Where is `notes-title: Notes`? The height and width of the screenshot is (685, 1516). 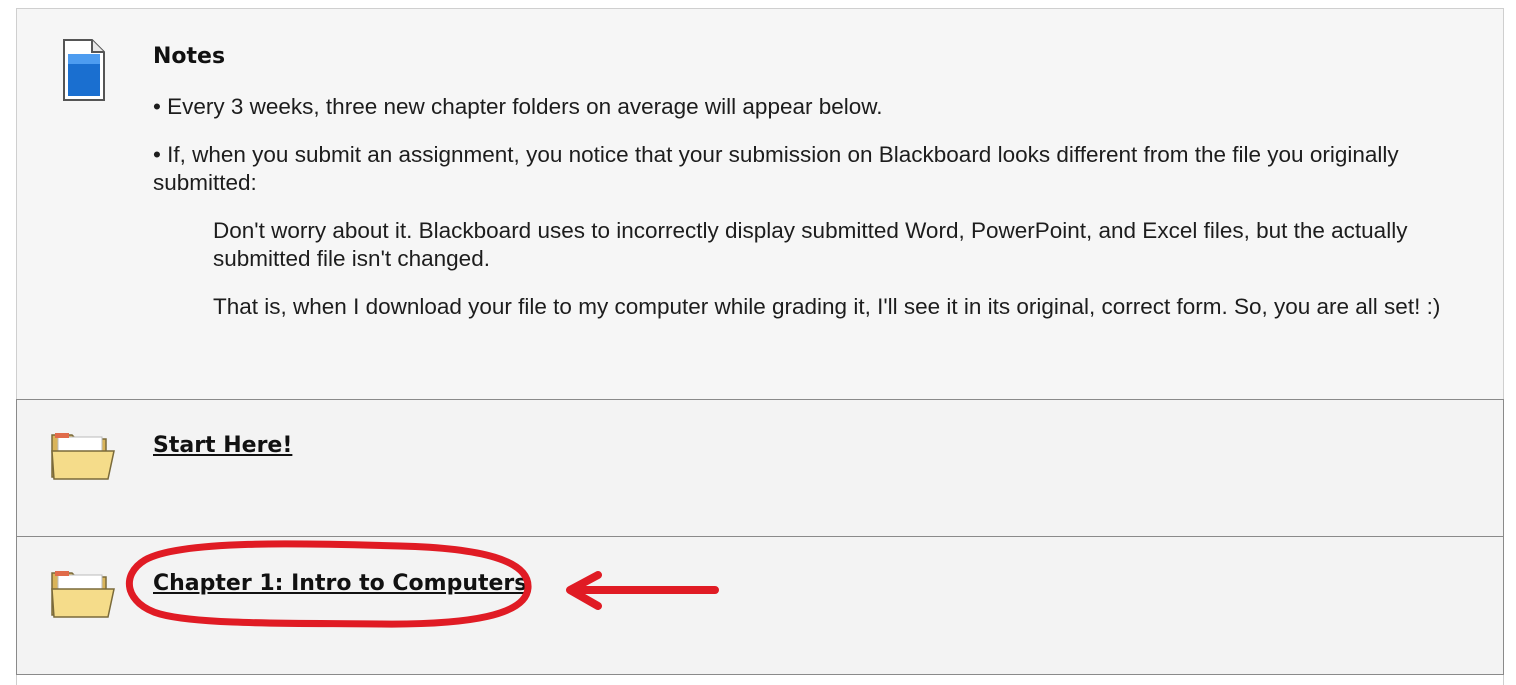
notes-title: Notes is located at coordinates (189, 56).